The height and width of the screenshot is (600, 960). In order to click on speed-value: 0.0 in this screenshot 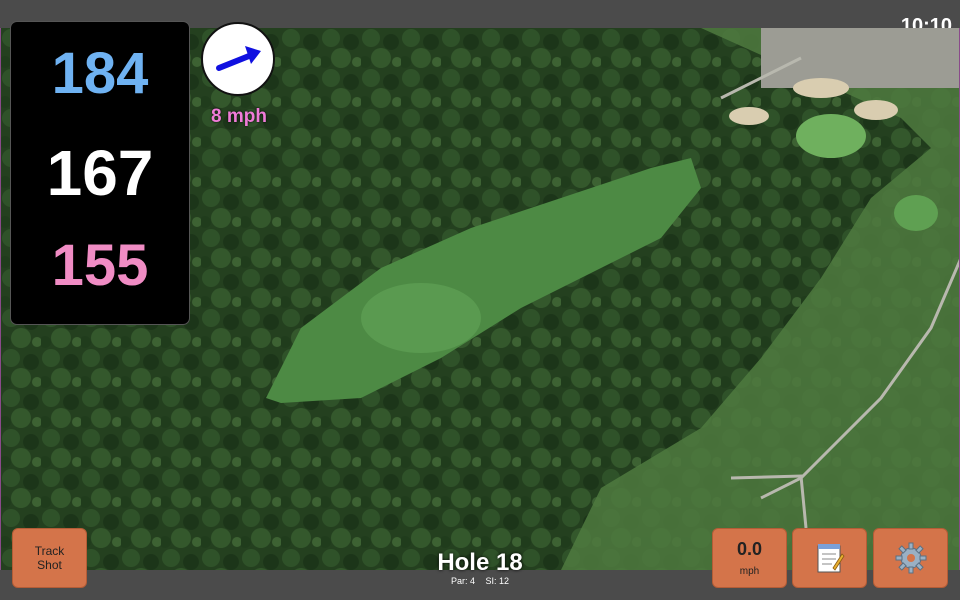, I will do `click(749, 549)`.